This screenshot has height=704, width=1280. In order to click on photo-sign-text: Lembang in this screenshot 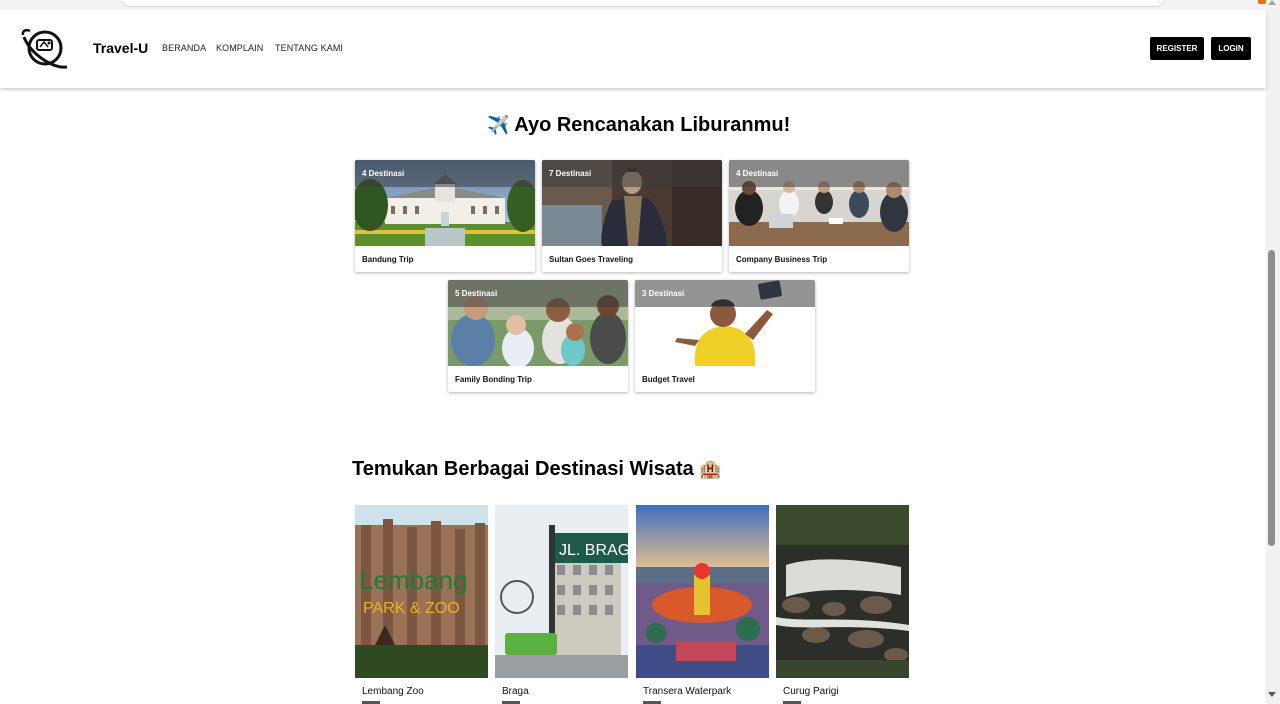, I will do `click(413, 580)`.